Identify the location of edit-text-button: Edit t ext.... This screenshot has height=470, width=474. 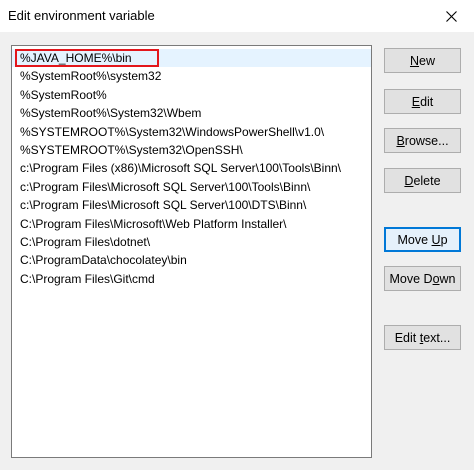
(422, 337).